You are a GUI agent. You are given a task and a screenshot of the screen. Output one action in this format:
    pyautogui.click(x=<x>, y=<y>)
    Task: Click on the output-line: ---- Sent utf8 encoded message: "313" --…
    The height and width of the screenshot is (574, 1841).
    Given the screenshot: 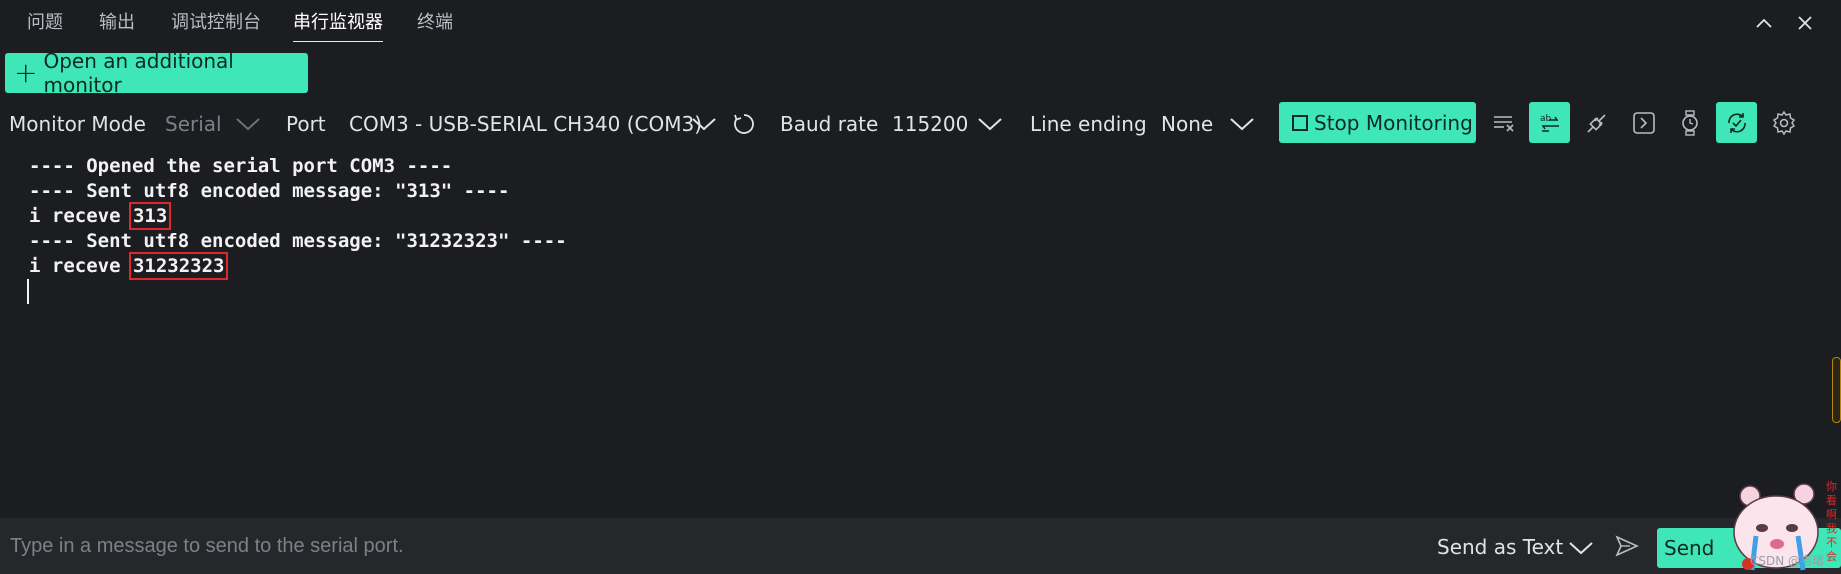 What is the action you would take?
    pyautogui.click(x=269, y=191)
    